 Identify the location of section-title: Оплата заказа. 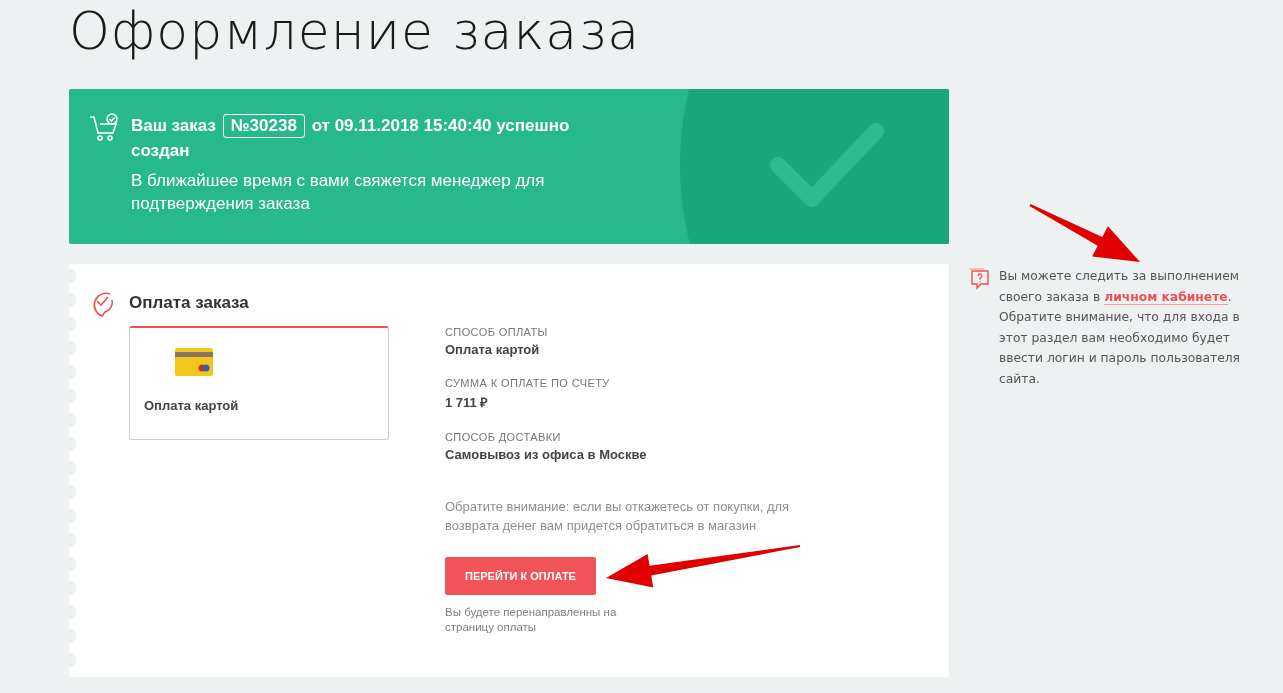
(189, 303).